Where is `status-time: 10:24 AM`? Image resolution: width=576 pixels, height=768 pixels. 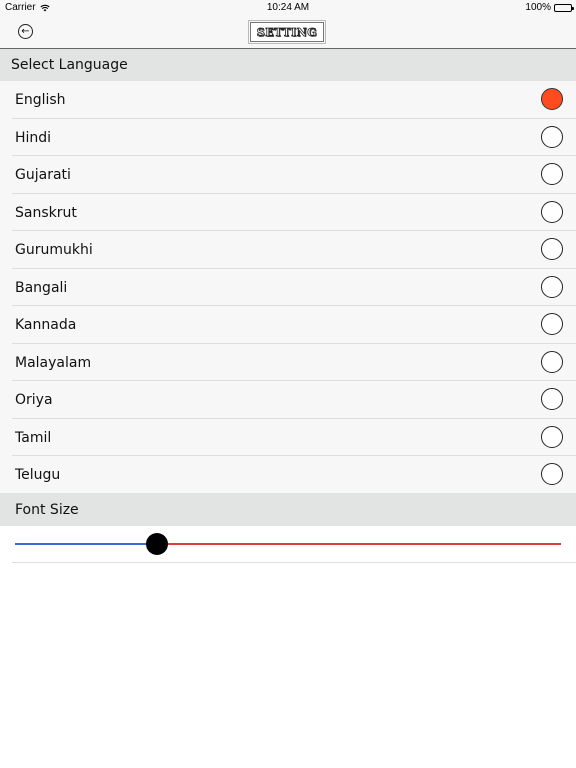 status-time: 10:24 AM is located at coordinates (288, 7).